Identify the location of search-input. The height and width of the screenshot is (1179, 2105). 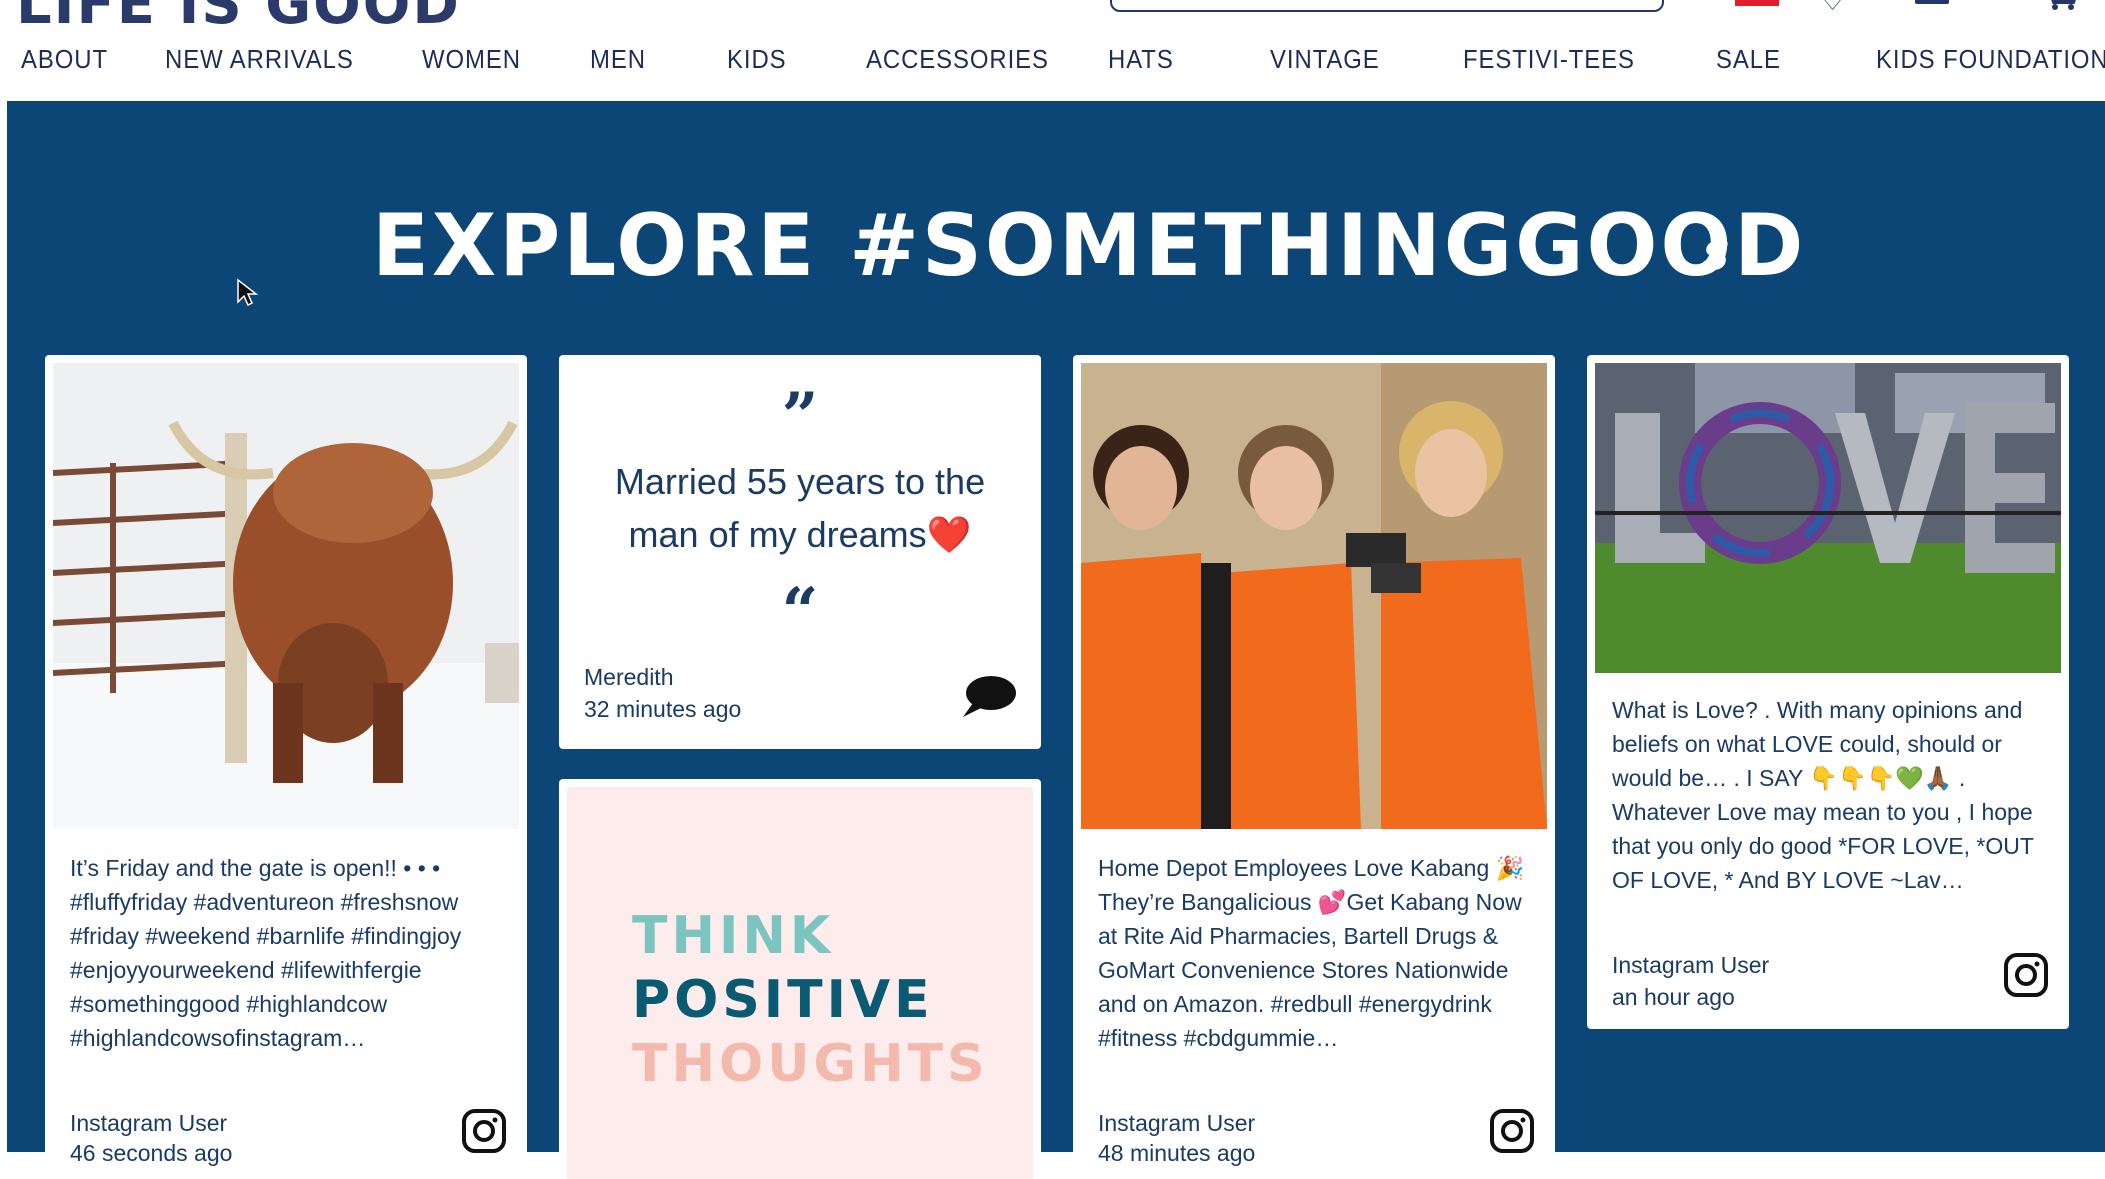
(1387, 6).